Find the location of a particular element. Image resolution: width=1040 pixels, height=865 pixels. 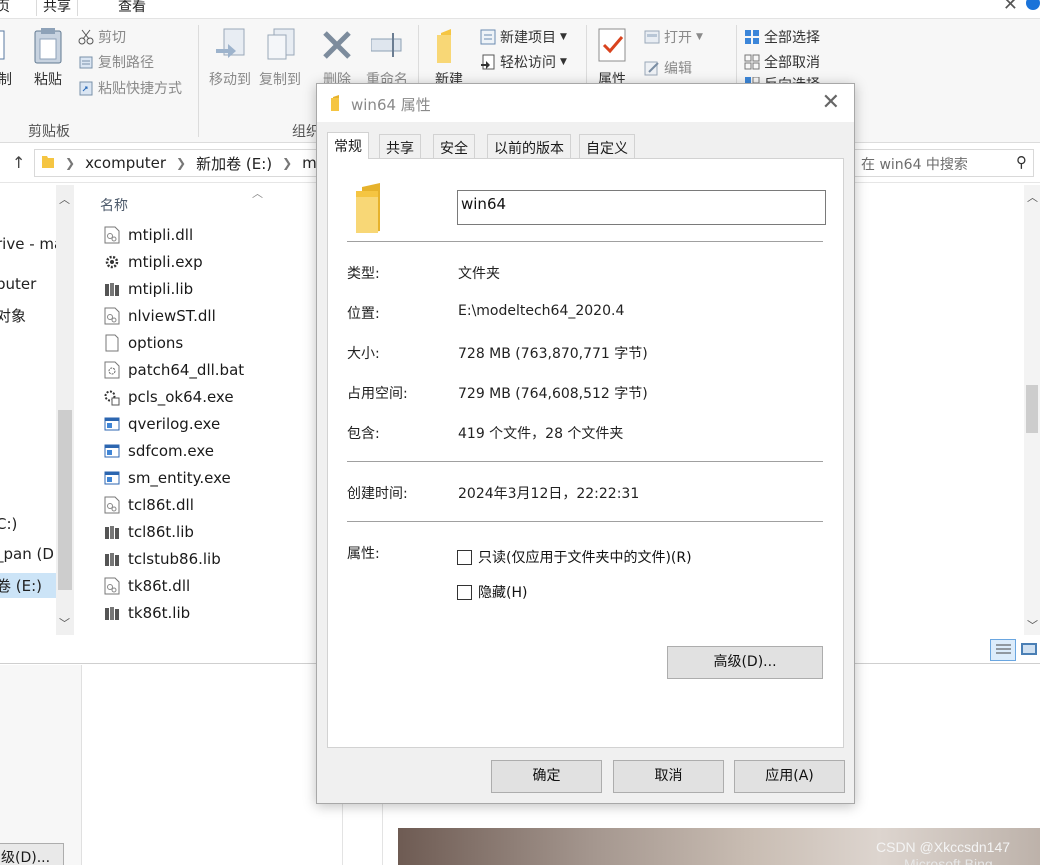

easy-access-icon is located at coordinates (488, 62).